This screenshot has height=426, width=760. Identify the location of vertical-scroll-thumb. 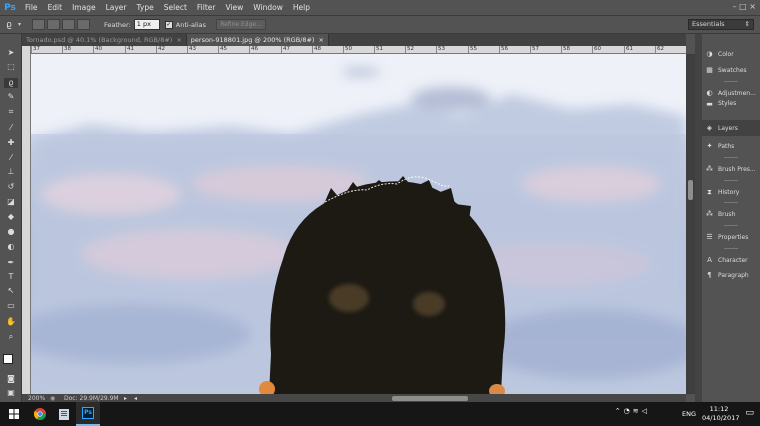
(690, 190).